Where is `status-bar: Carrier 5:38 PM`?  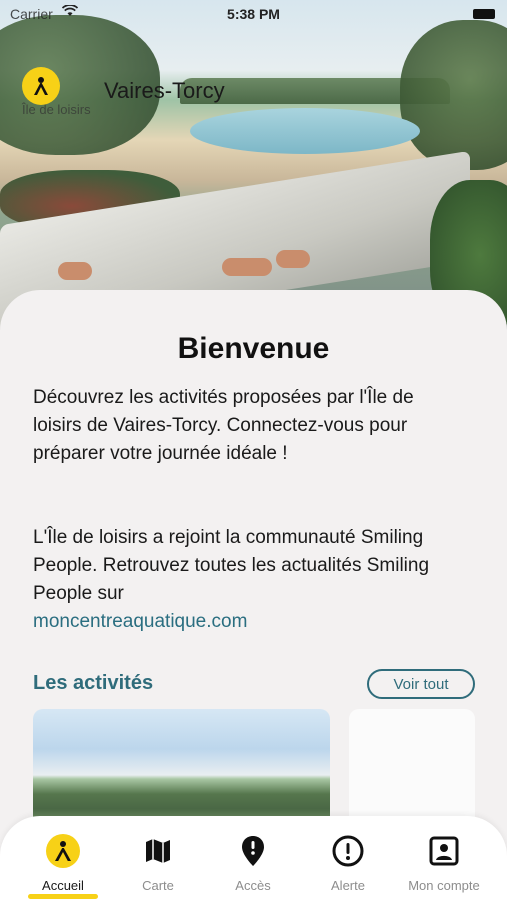 status-bar: Carrier 5:38 PM is located at coordinates (253, 15).